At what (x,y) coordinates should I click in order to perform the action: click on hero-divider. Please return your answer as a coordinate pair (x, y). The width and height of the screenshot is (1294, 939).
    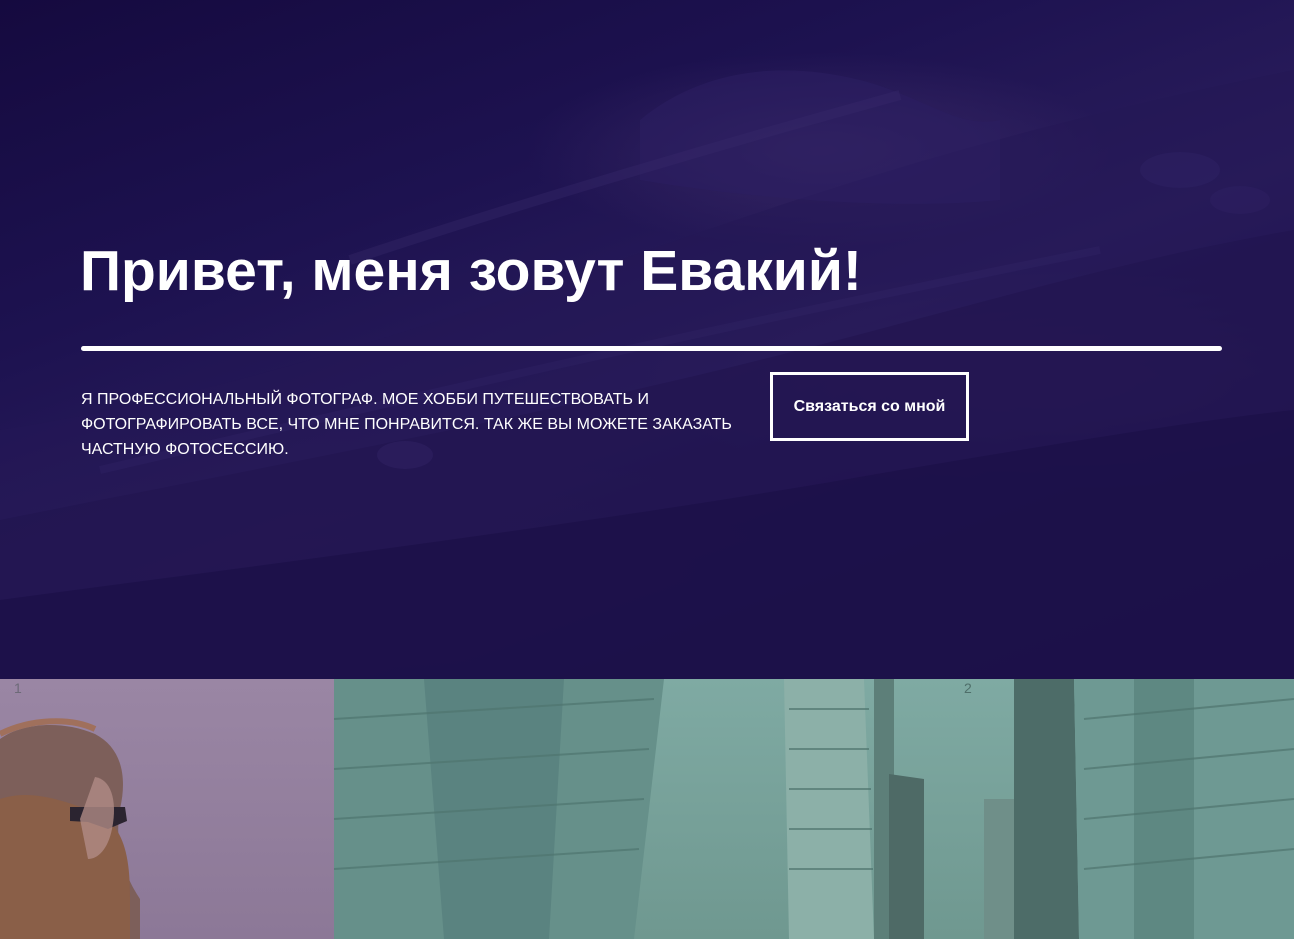
    Looking at the image, I should click on (651, 348).